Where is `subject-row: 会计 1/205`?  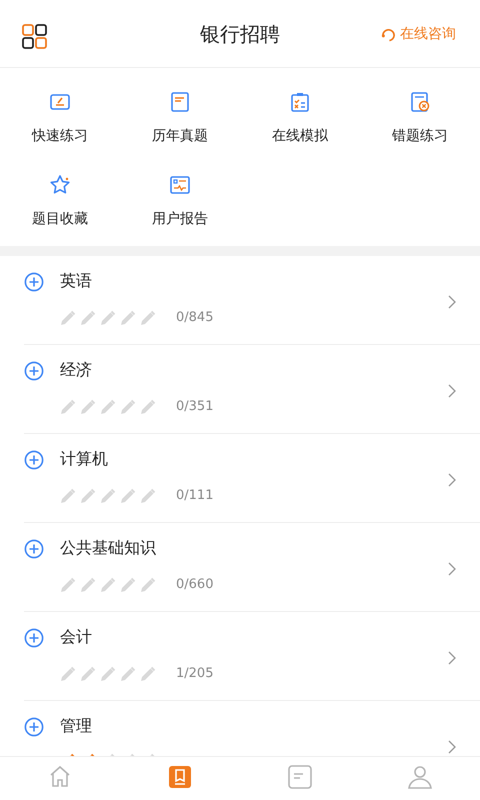
subject-row: 会计 1/205 is located at coordinates (252, 656).